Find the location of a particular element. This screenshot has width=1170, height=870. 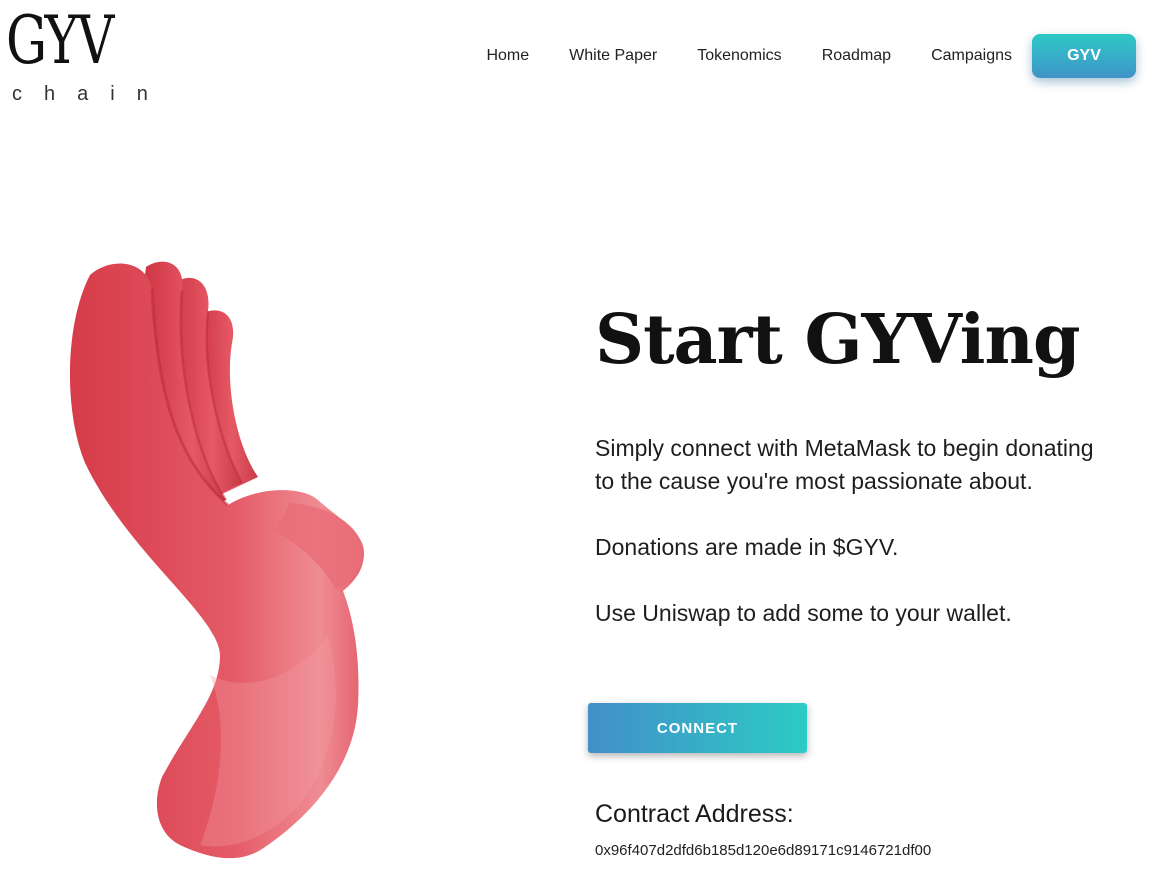

logo-subtitle: chain is located at coordinates (91, 94).